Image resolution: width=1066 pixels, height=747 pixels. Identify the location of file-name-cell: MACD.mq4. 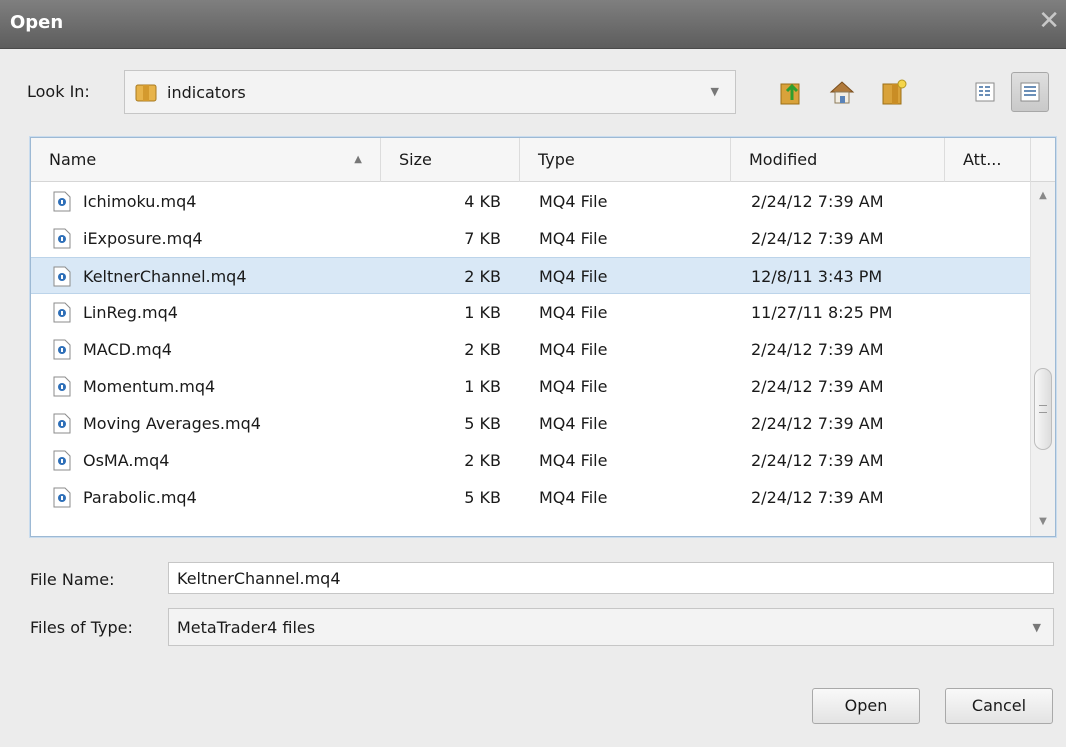
(127, 349).